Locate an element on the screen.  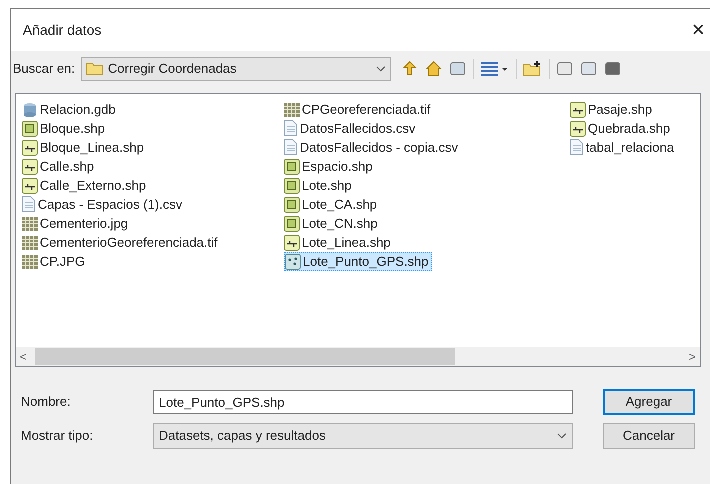
file-item: Espacio.shp is located at coordinates (329, 166).